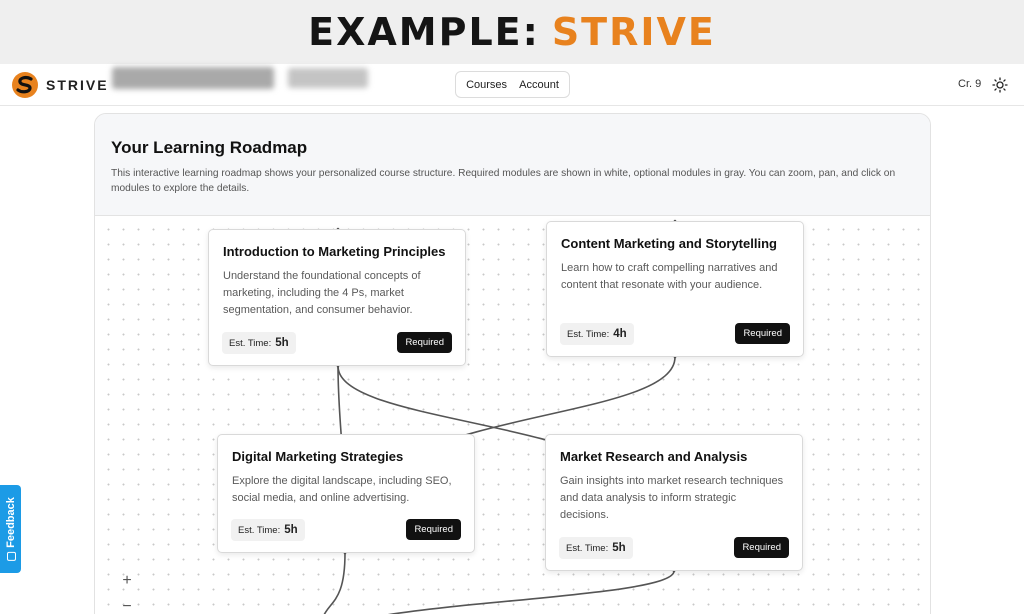  What do you see at coordinates (25, 85) in the screenshot?
I see `strive-logo-icon` at bounding box center [25, 85].